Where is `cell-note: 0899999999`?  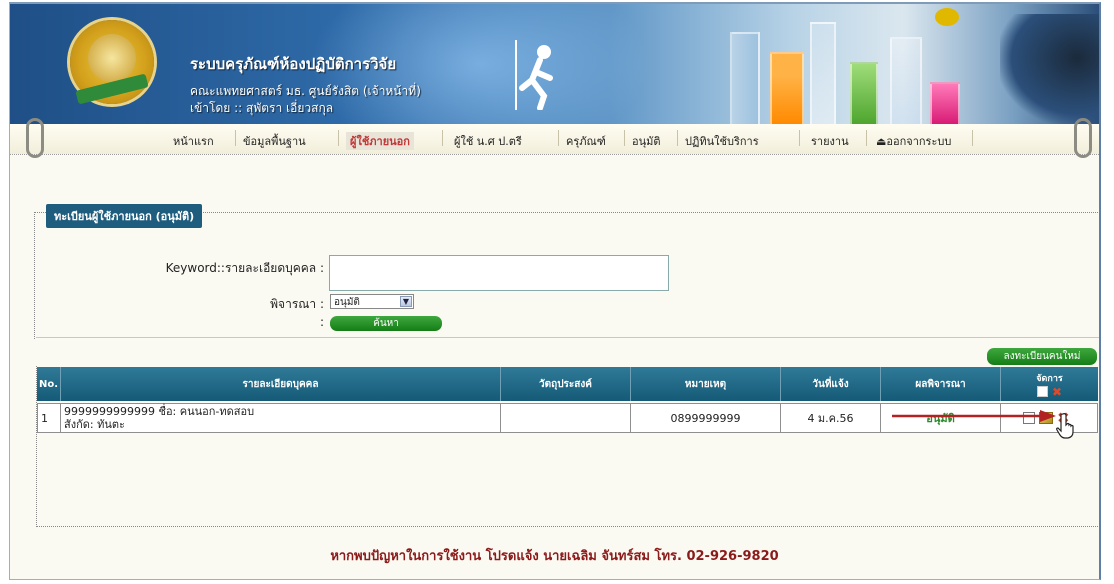 cell-note: 0899999999 is located at coordinates (706, 418).